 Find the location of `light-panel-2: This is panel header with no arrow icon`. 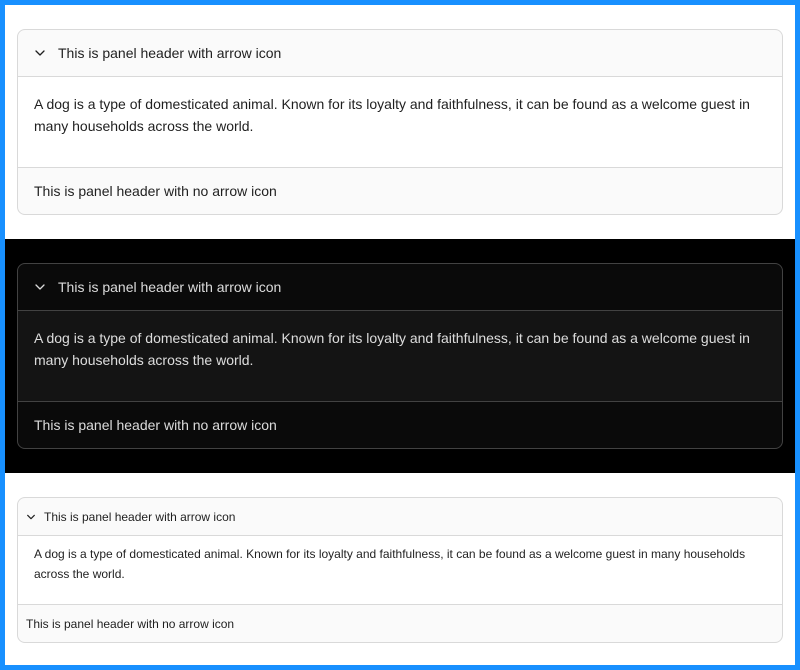

light-panel-2: This is panel header with no arrow icon is located at coordinates (400, 191).